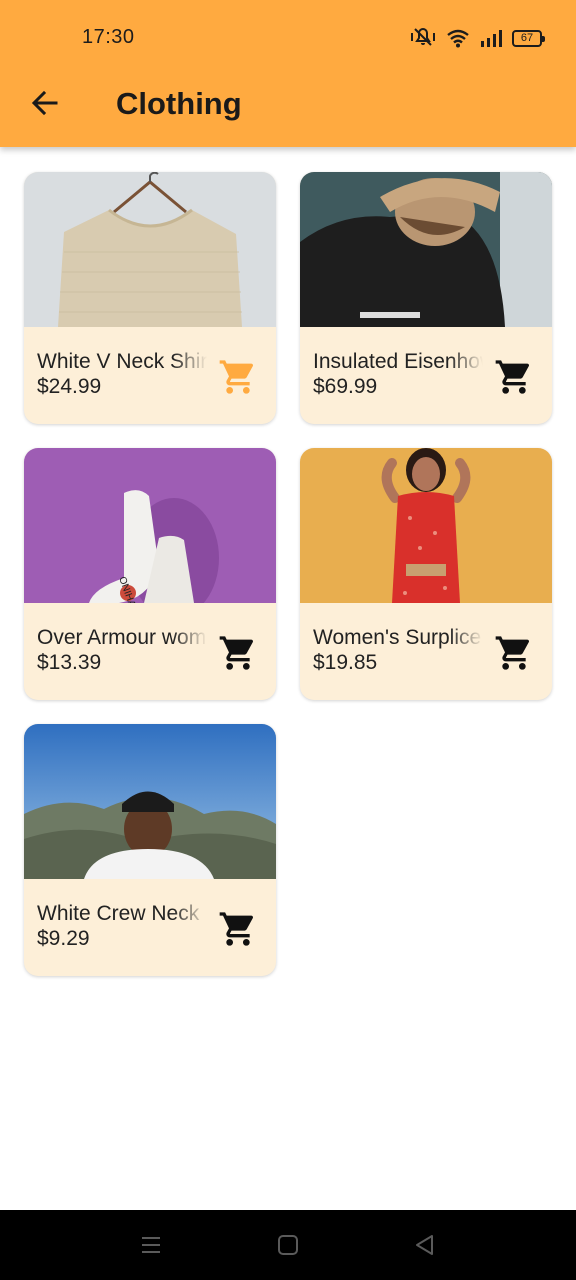 This screenshot has width=576, height=1280. What do you see at coordinates (63, 938) in the screenshot?
I see `product-price: $9.29` at bounding box center [63, 938].